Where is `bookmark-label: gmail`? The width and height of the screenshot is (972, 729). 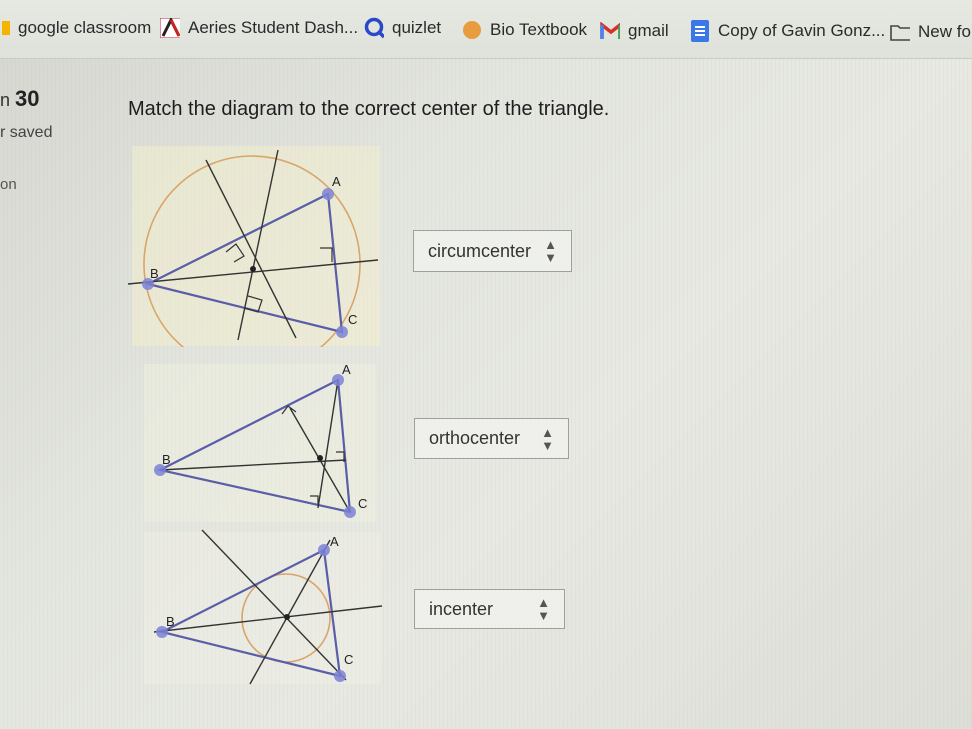
bookmark-label: gmail is located at coordinates (648, 30).